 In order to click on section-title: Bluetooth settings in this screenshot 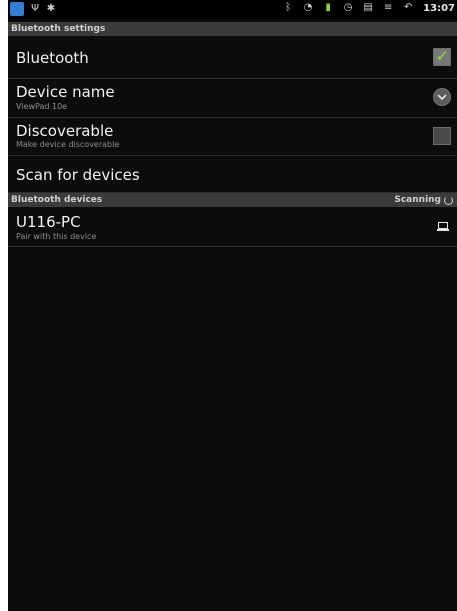, I will do `click(58, 29)`.